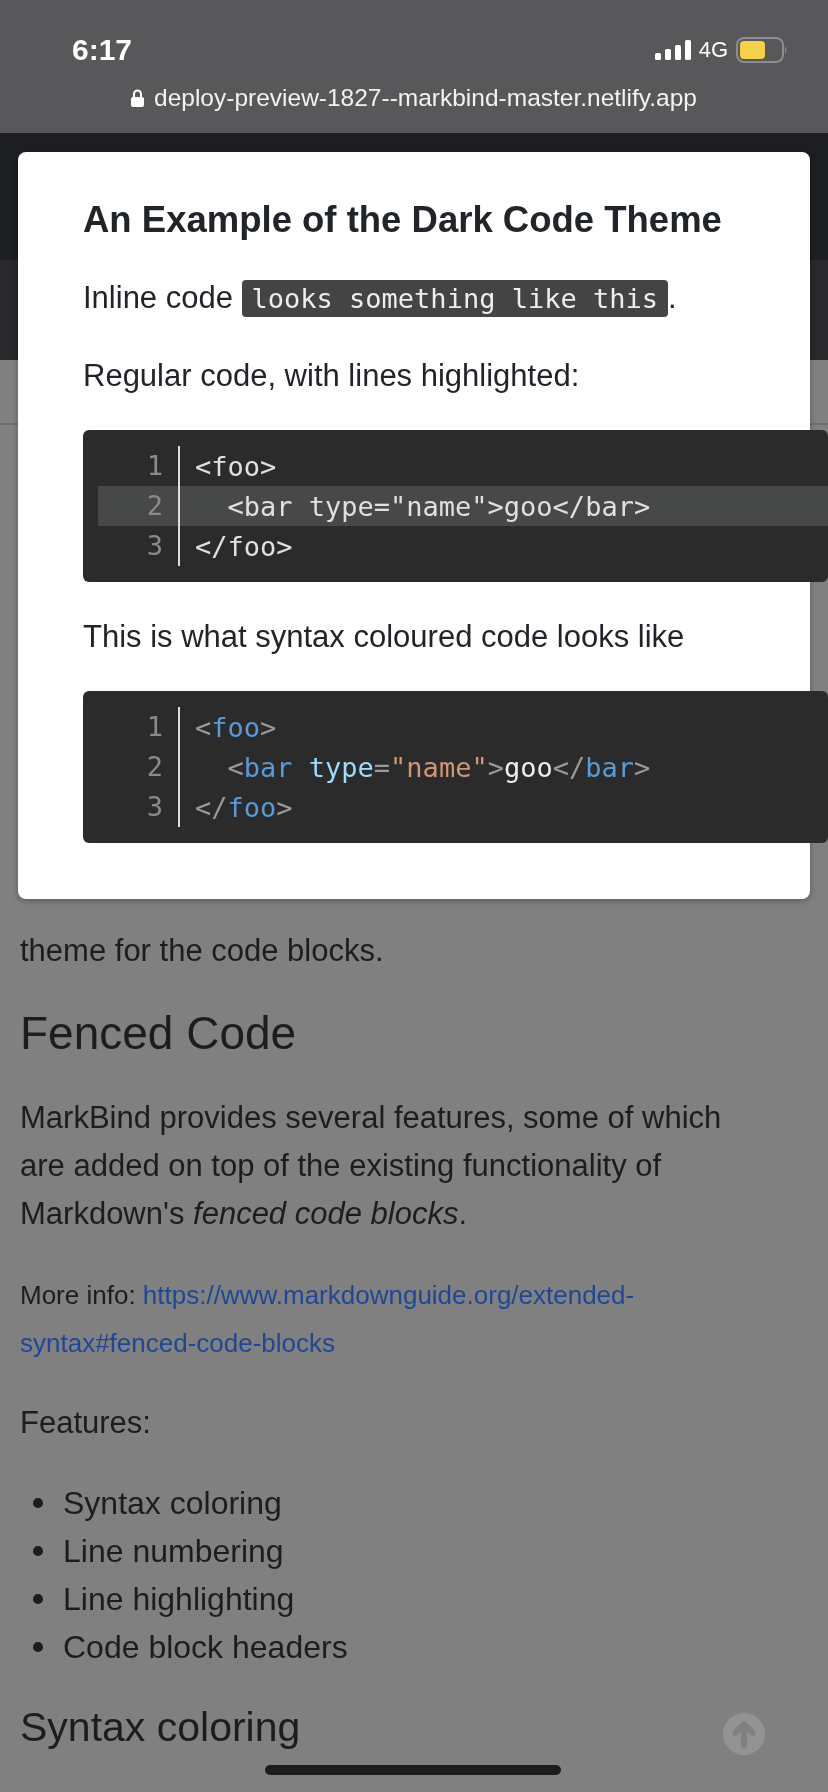 This screenshot has height=1792, width=828. I want to click on list-item: Code block headers, so click(205, 1647).